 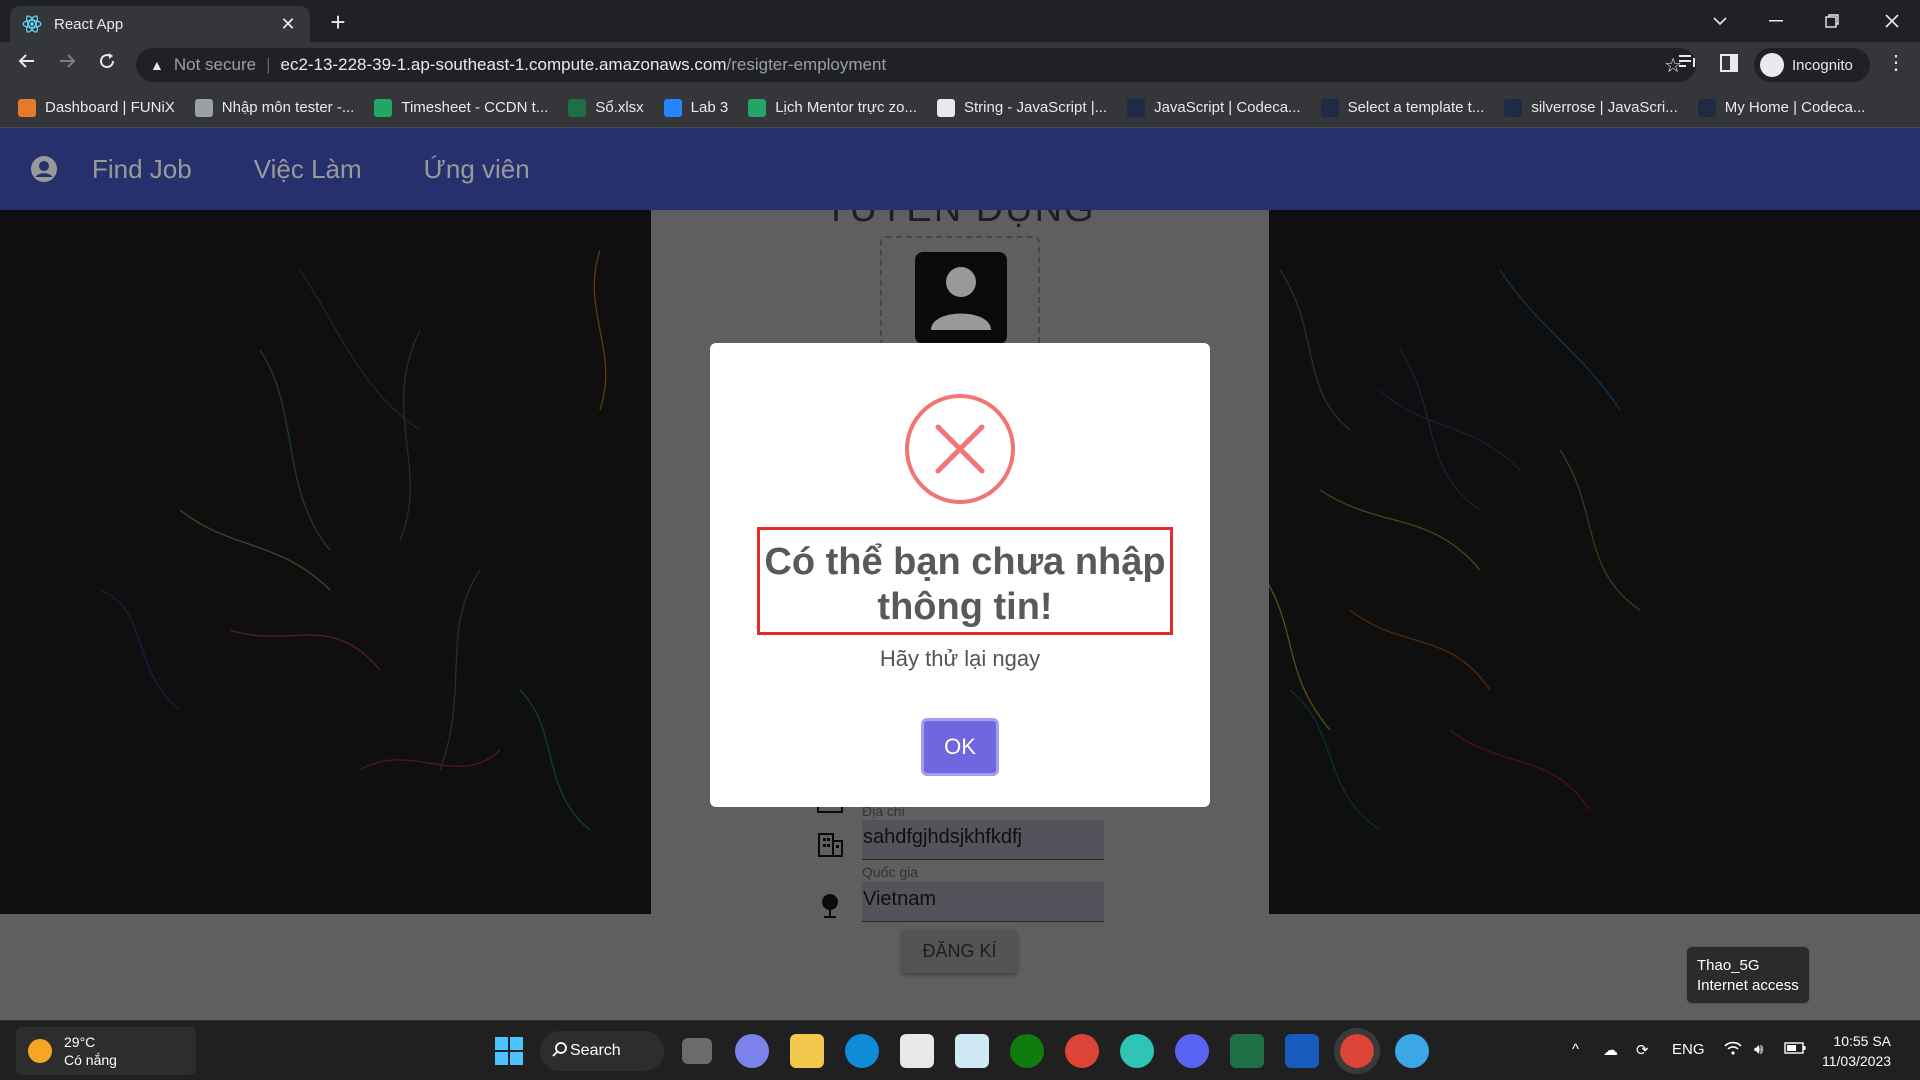 I want to click on title-highlight-box: Có thể bạn chưa nhập thông tin!, so click(x=965, y=581).